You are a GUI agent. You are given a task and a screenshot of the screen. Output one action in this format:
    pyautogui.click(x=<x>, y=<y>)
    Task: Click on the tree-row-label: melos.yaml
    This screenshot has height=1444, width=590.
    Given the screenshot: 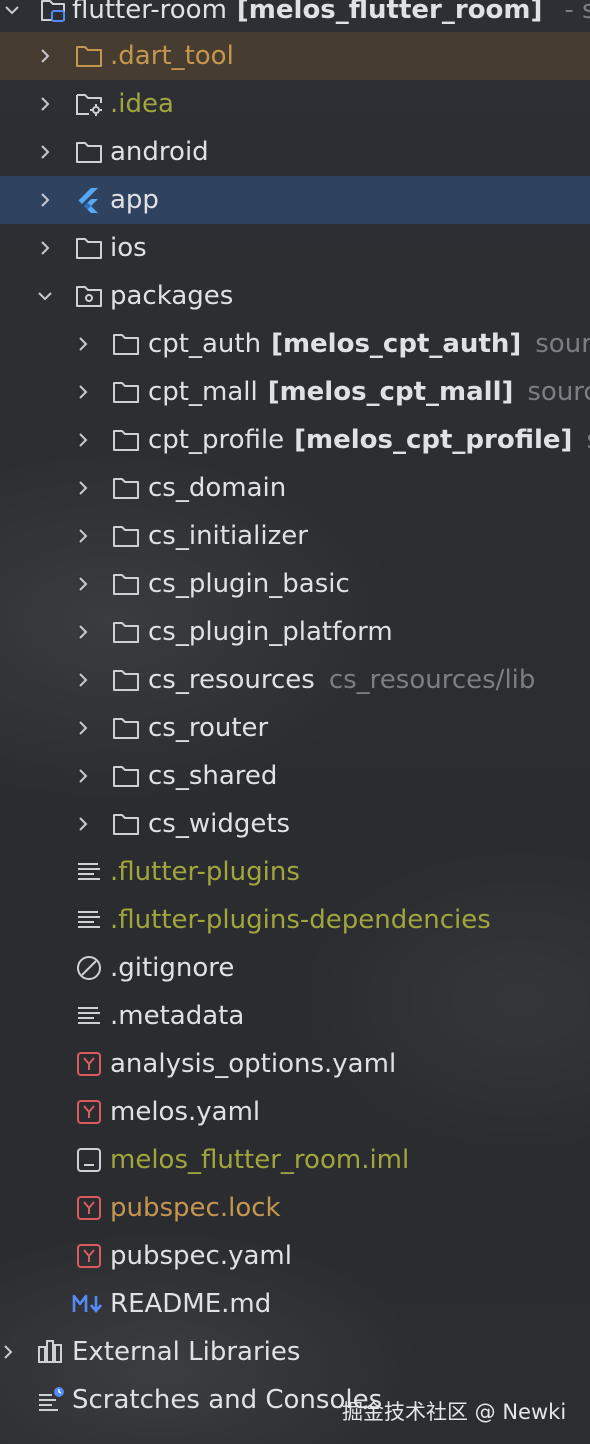 What is the action you would take?
    pyautogui.click(x=185, y=1112)
    